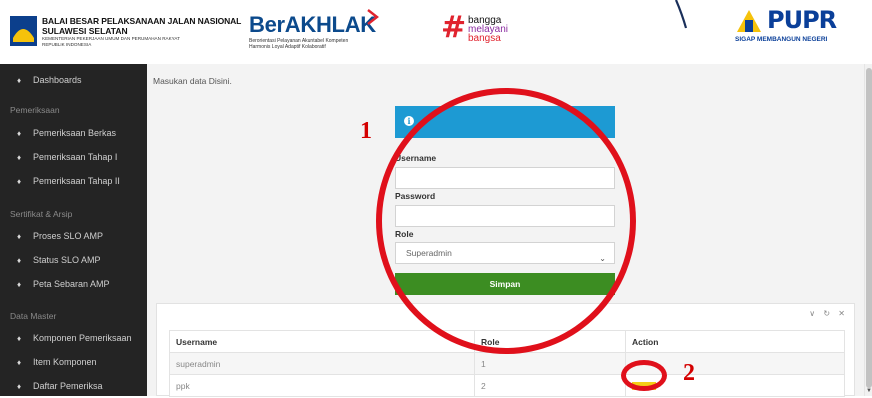 The image size is (872, 398). Describe the element at coordinates (322, 385) in the screenshot. I see `cell-username: ppk` at that location.